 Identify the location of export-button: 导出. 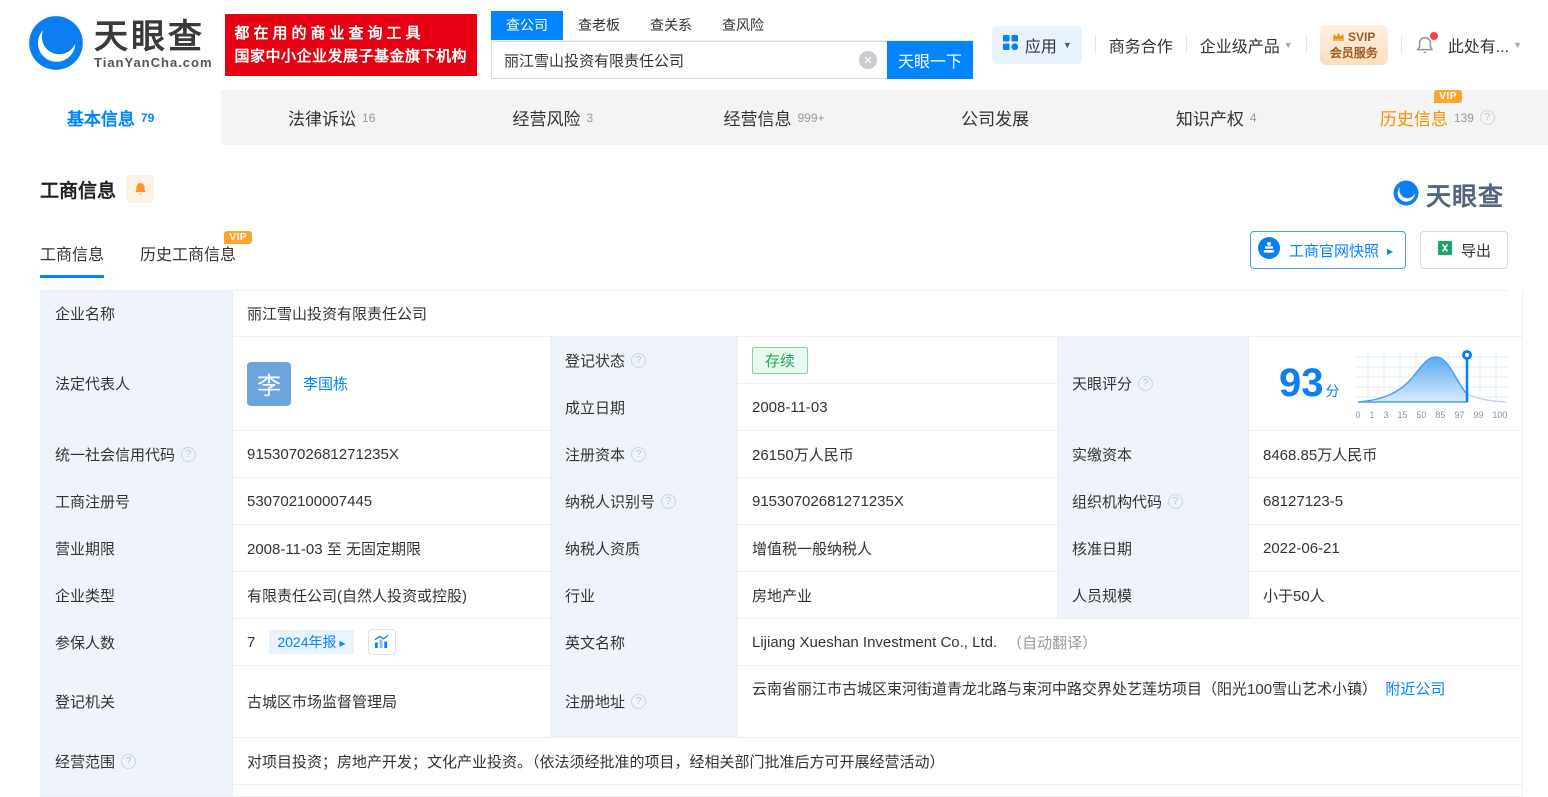
(1463, 250).